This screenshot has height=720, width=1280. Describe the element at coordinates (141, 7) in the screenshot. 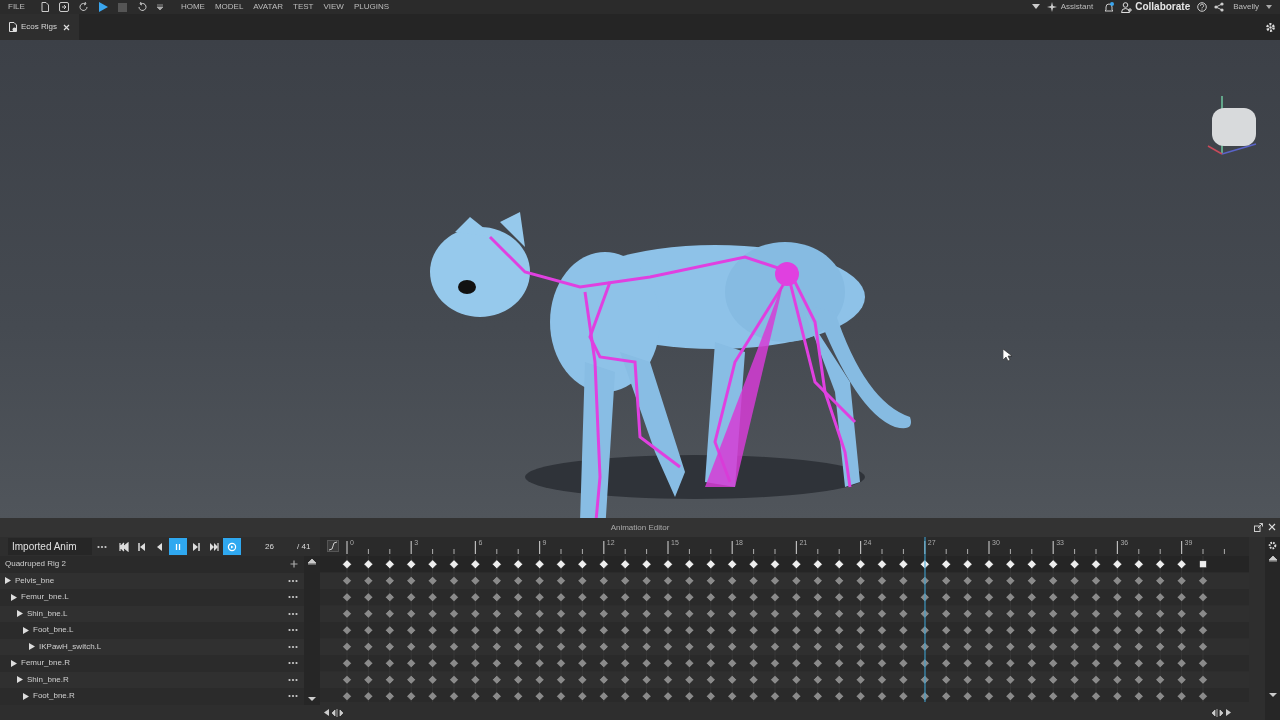

I see `undo-icon` at that location.